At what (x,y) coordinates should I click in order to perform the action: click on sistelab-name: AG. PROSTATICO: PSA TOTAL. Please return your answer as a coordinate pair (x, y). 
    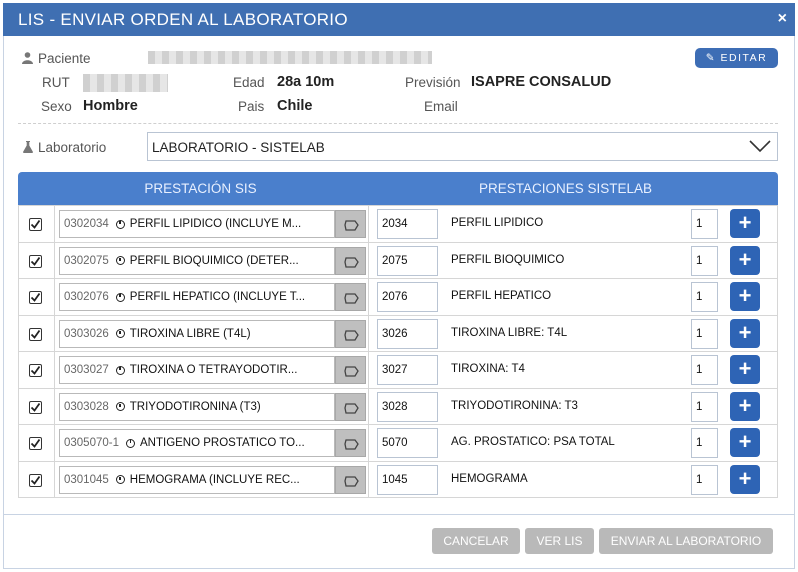
    Looking at the image, I should click on (533, 442).